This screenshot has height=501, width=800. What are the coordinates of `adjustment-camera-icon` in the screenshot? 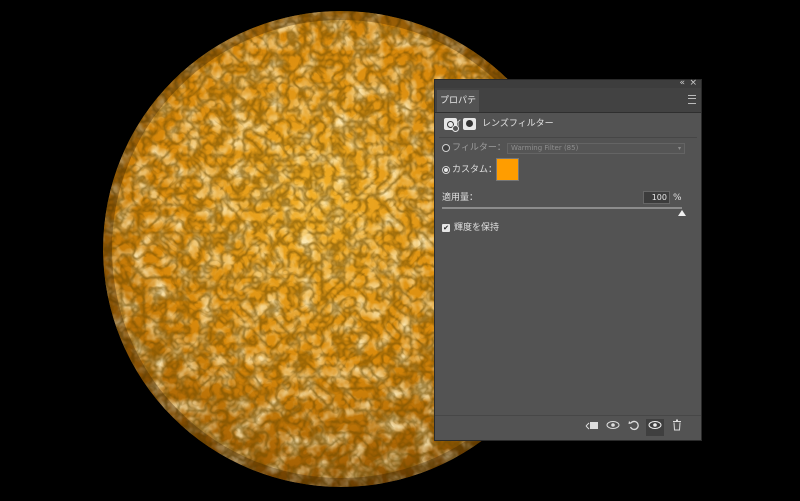 It's located at (451, 125).